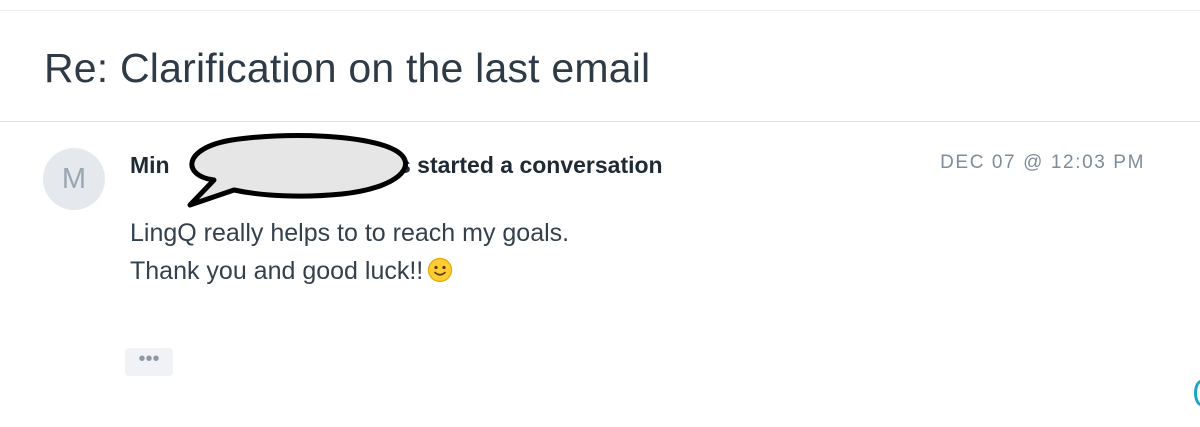  Describe the element at coordinates (350, 233) in the screenshot. I see `message-body-line: LingQ really helps to to reach my goals.` at that location.